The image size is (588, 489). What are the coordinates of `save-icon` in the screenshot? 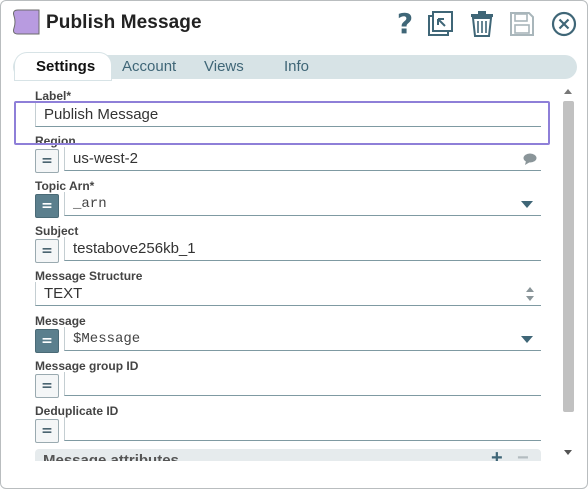 It's located at (522, 24).